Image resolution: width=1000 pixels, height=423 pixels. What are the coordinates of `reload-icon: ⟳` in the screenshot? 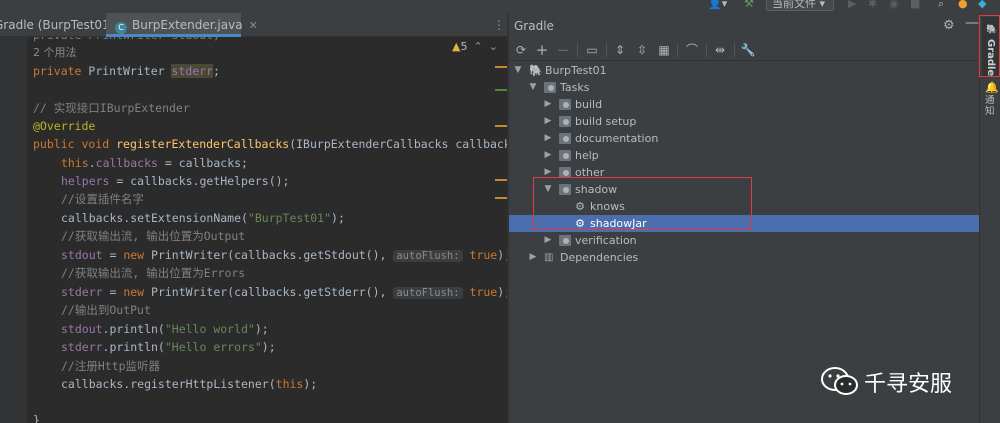 It's located at (521, 50).